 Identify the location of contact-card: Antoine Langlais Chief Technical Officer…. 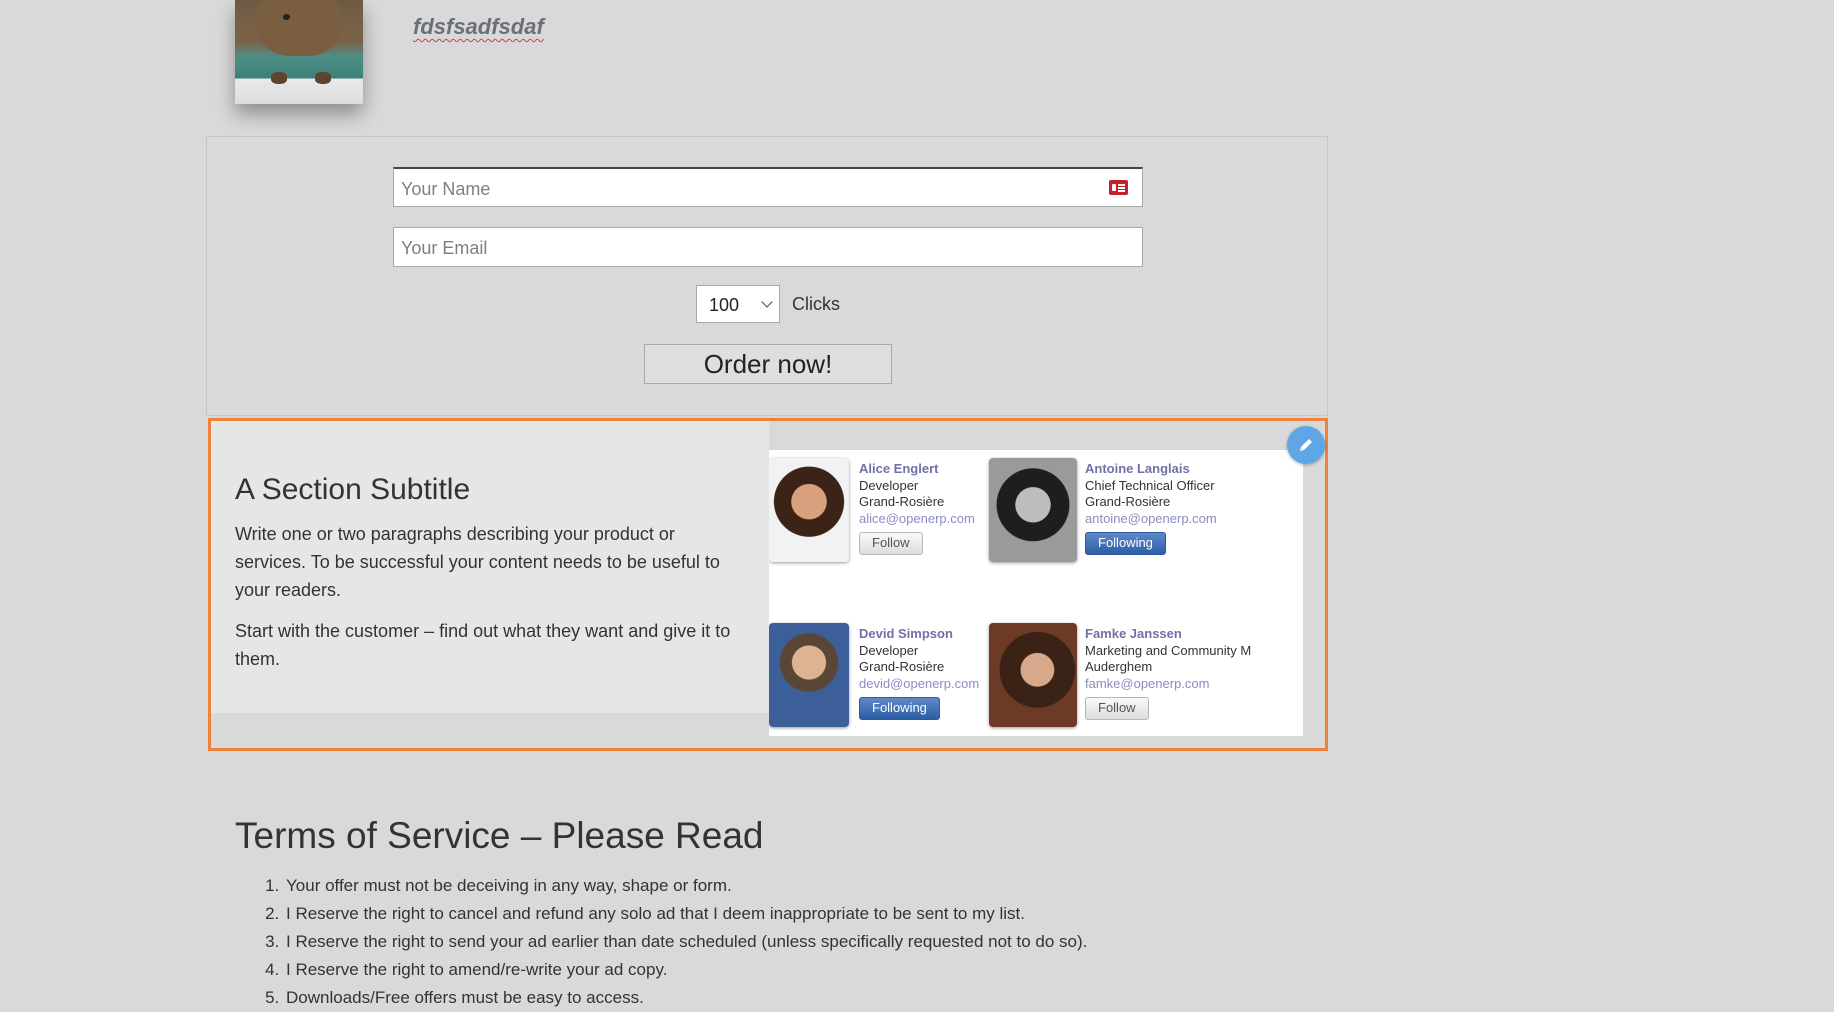
(1124, 513).